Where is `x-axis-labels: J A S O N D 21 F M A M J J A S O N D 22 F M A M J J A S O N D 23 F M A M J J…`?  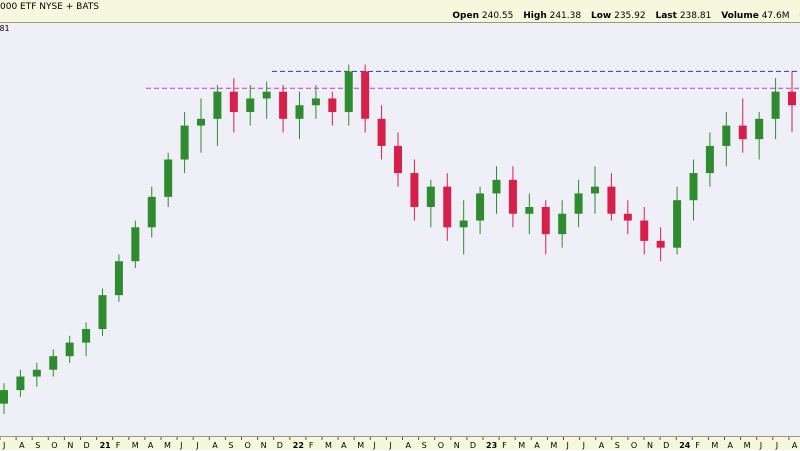 x-axis-labels: J A S O N D 21 F M A M J J A S O N D 22 F M A M J J A S O N D 23 F M A M J J… is located at coordinates (399, 443).